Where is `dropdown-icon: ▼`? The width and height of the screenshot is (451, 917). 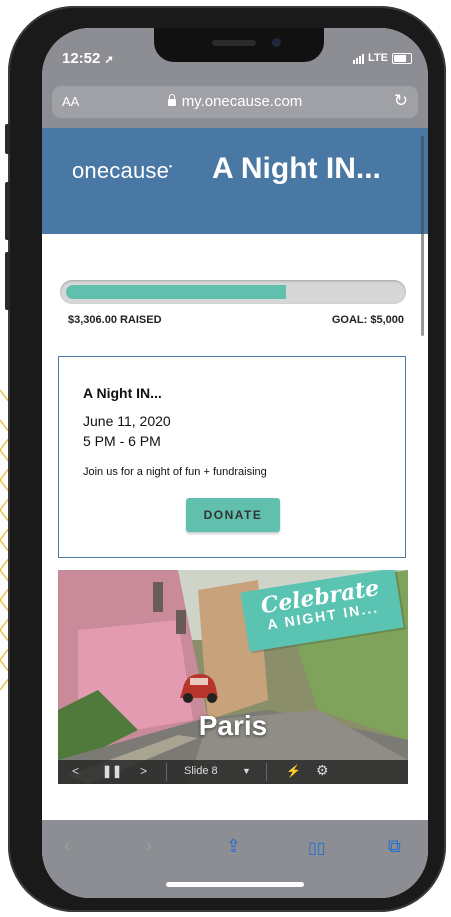 dropdown-icon: ▼ is located at coordinates (246, 771).